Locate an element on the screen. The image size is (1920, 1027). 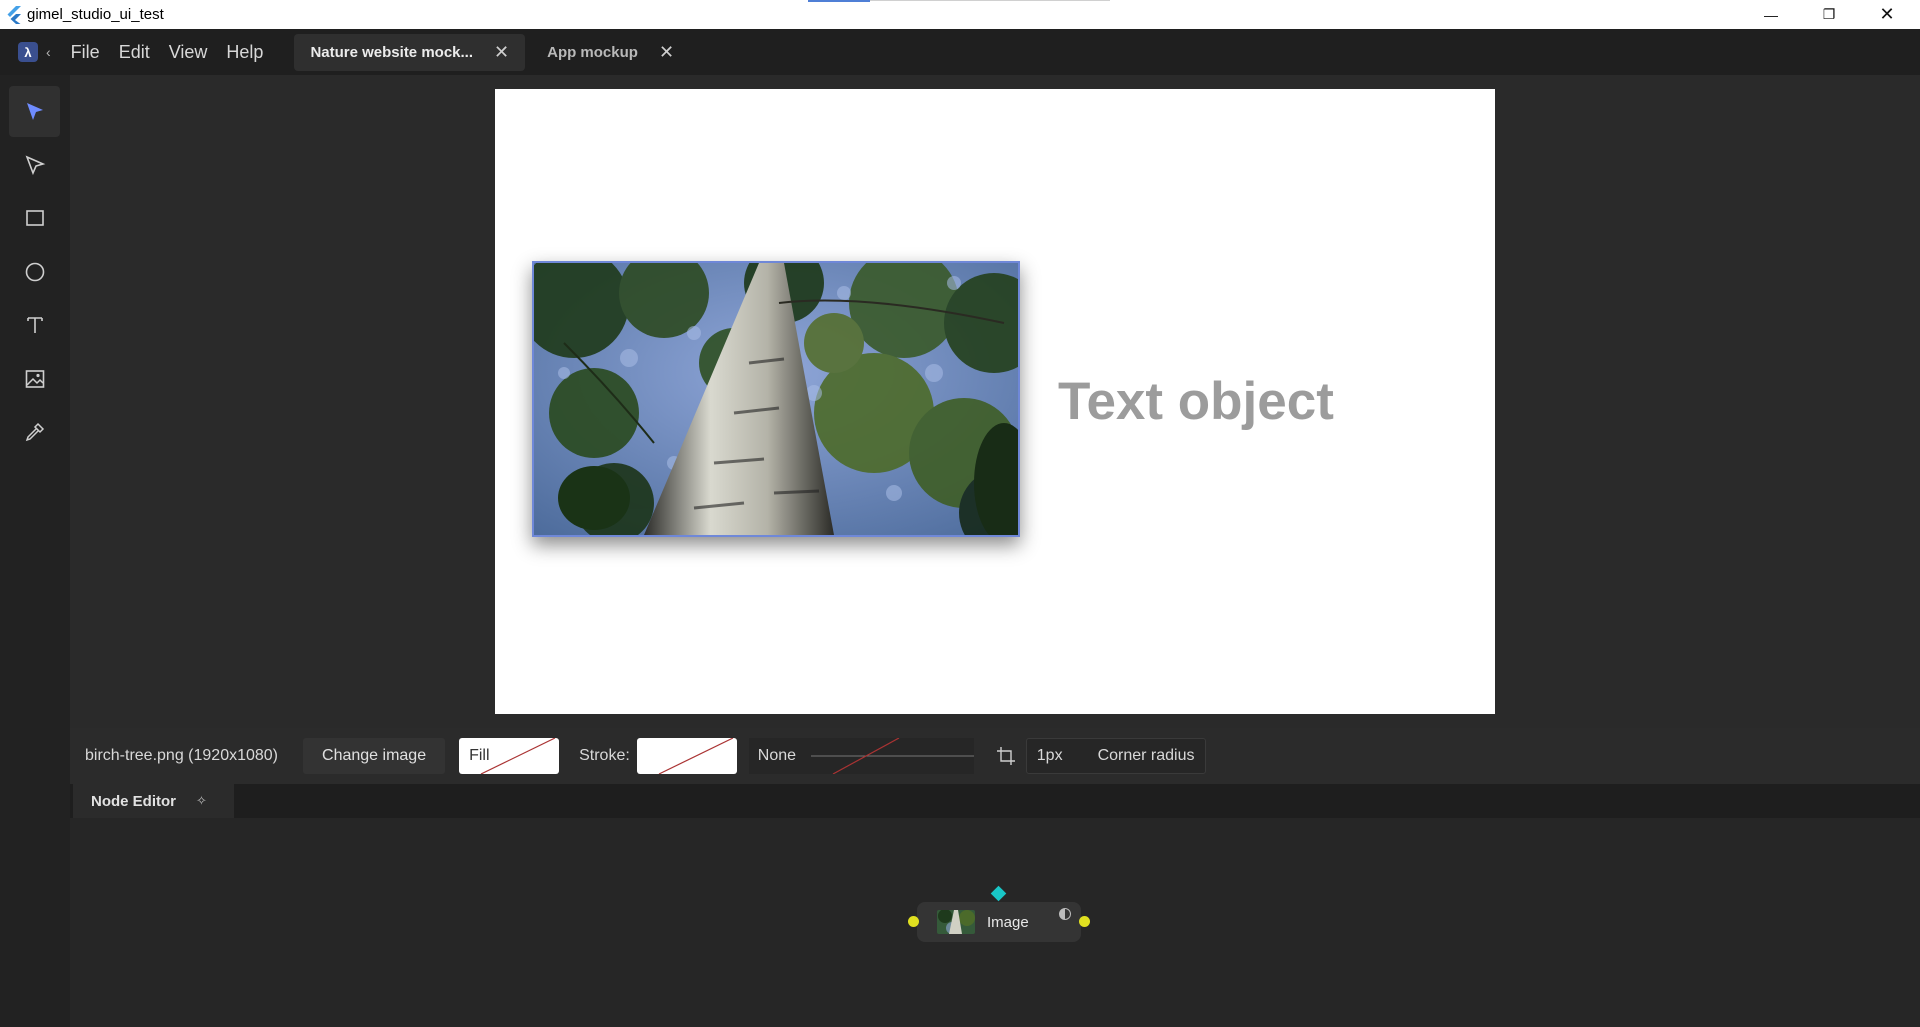
stroke-swatch is located at coordinates (686, 756).